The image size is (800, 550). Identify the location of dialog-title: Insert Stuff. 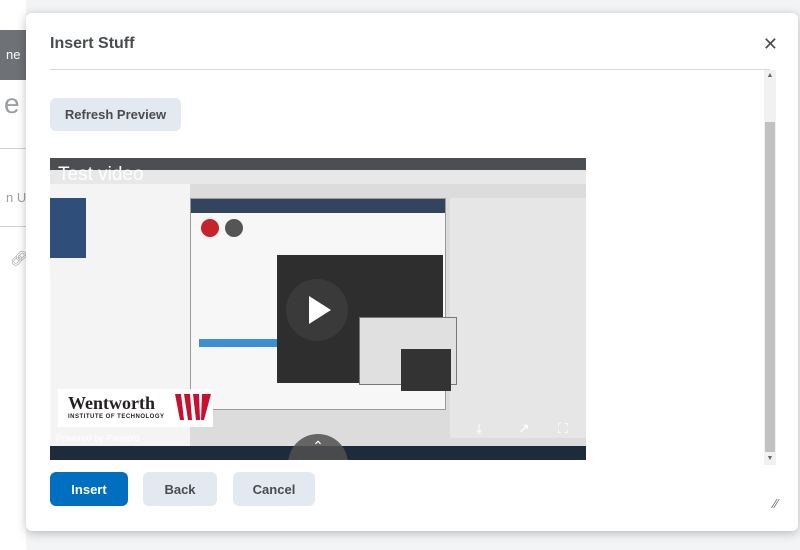
(92, 43).